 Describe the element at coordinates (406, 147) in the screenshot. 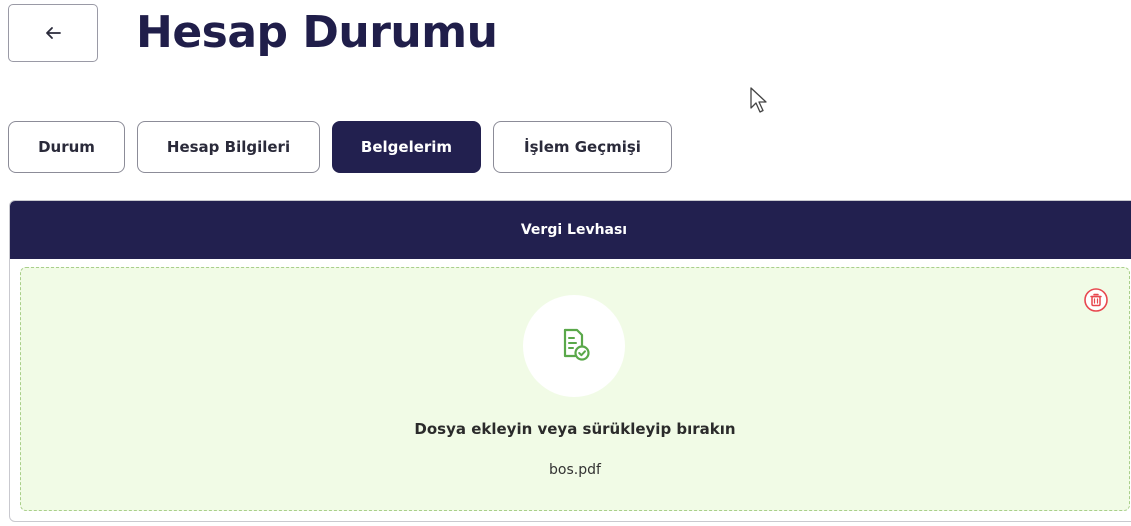

I see `tab-belgelerim: Belgelerim` at that location.